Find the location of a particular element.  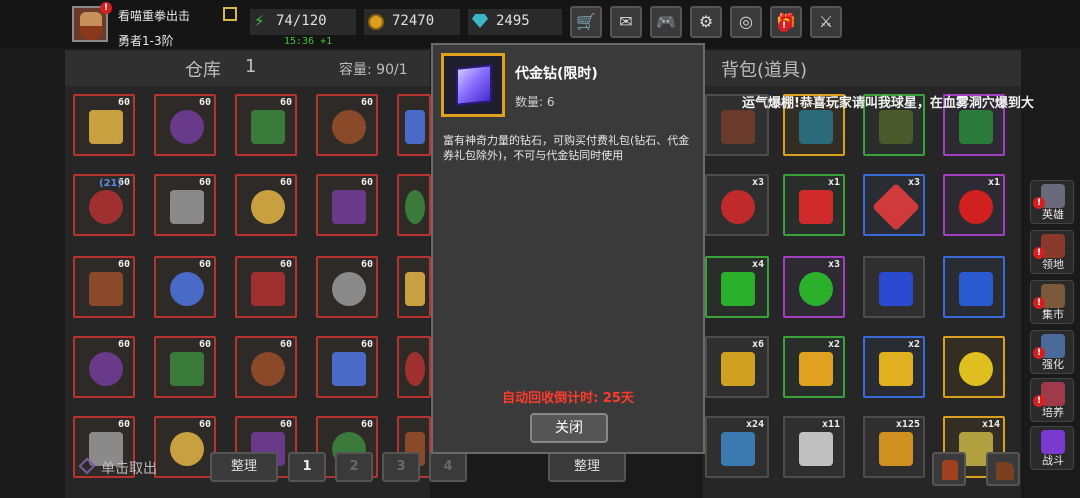

gamepad-button: 🎮 is located at coordinates (666, 22).